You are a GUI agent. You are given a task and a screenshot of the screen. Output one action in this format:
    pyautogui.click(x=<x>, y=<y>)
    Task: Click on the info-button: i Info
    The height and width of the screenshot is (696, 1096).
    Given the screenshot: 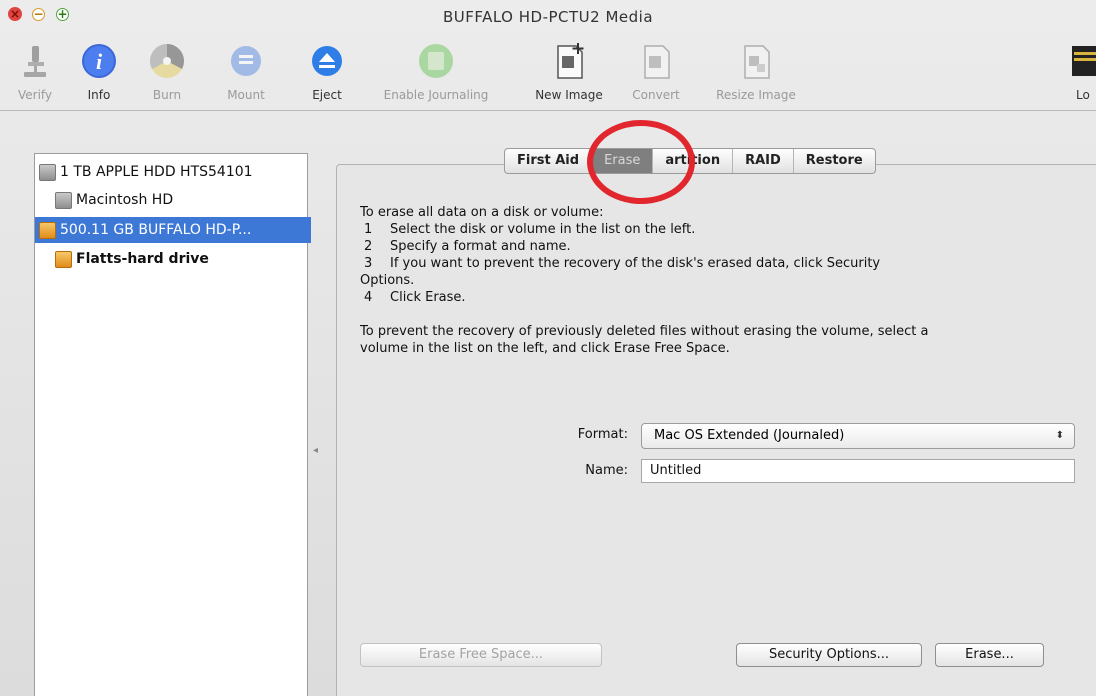 What is the action you would take?
    pyautogui.click(x=99, y=72)
    